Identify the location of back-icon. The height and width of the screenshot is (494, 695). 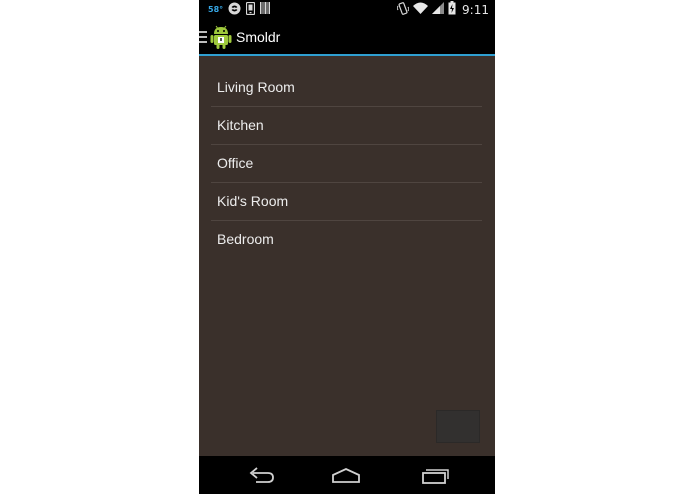
(261, 475).